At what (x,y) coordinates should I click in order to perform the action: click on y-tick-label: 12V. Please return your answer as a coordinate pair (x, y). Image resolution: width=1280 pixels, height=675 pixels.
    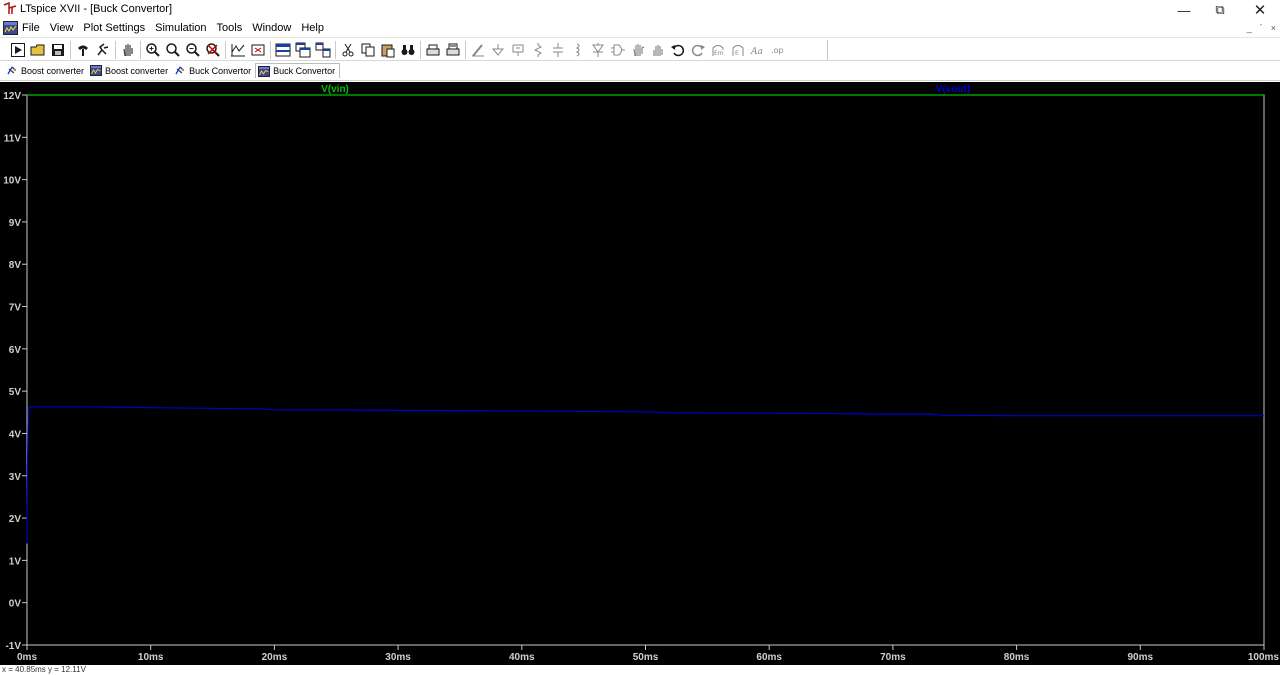
    Looking at the image, I should click on (12, 96).